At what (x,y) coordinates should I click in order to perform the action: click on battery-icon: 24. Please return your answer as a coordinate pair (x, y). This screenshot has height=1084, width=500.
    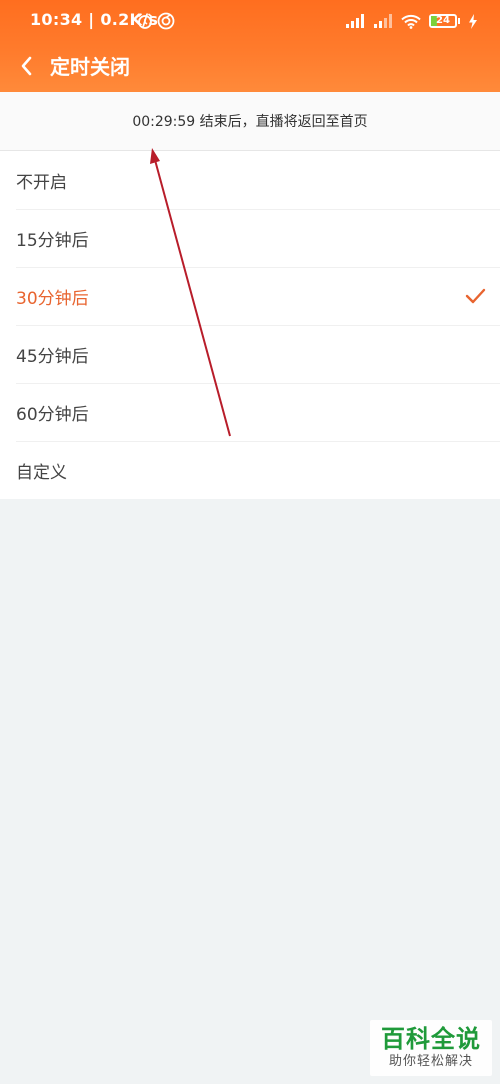
    Looking at the image, I should click on (444, 21).